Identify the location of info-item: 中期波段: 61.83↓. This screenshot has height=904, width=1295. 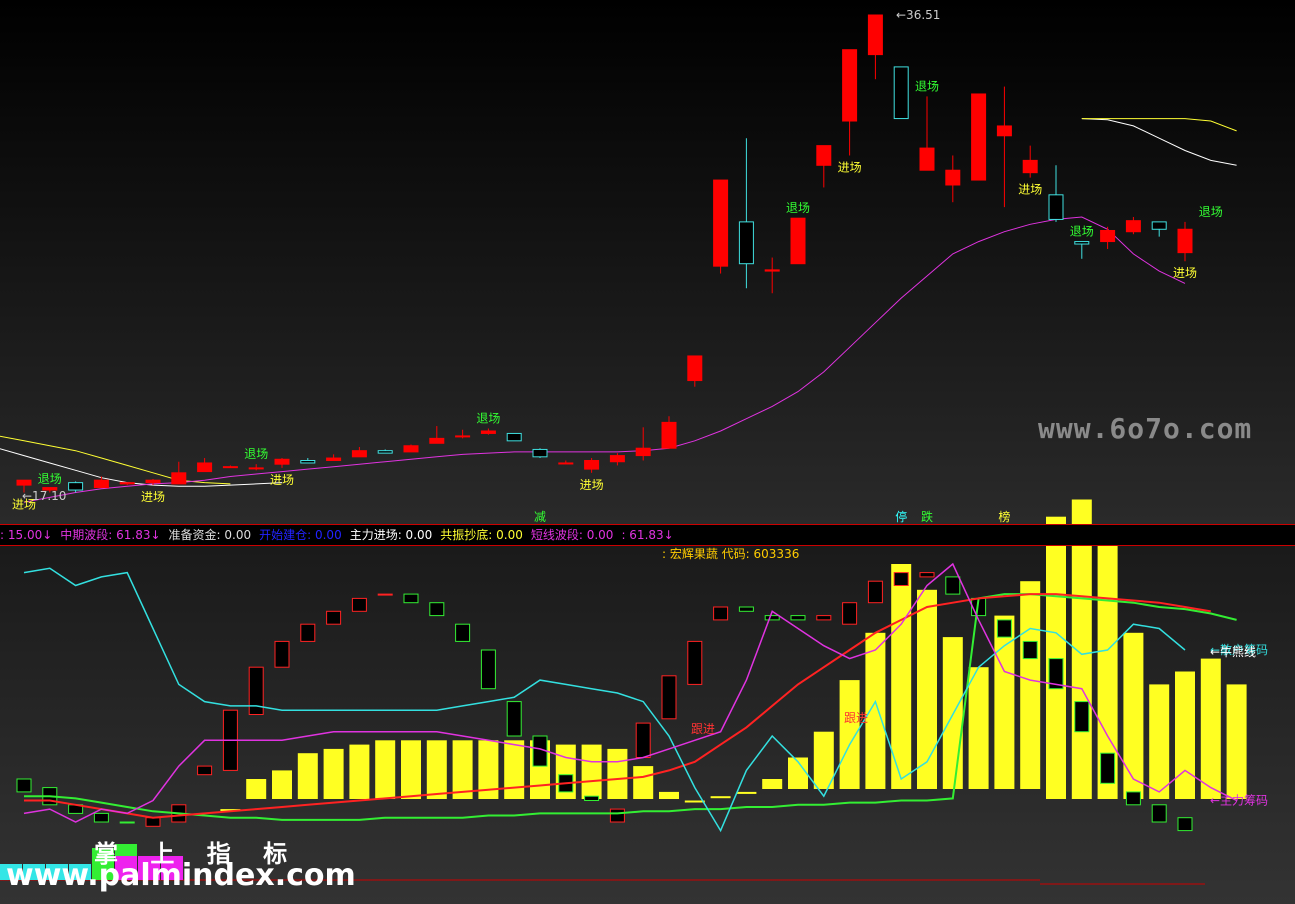
(110, 535).